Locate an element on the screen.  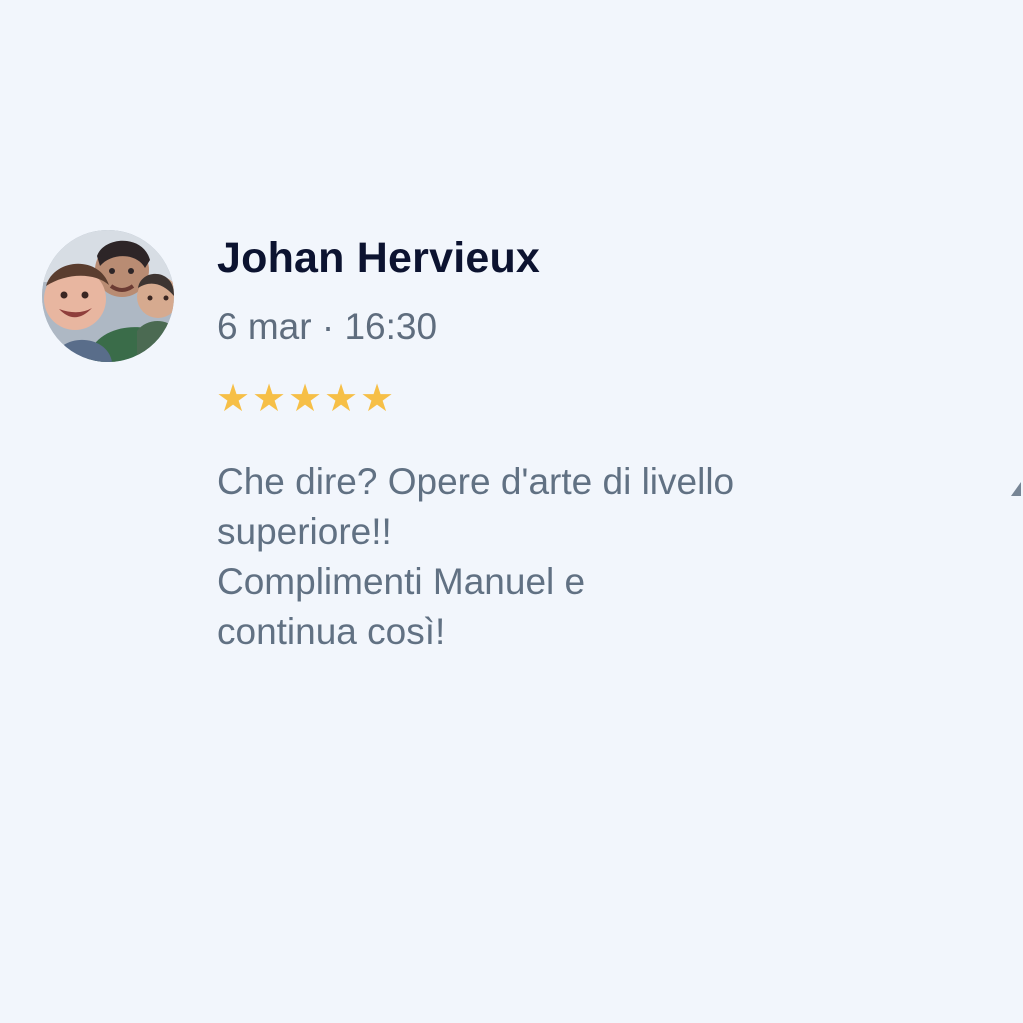
review-text-line: Che dire? Opere d'arte di livello is located at coordinates (476, 481).